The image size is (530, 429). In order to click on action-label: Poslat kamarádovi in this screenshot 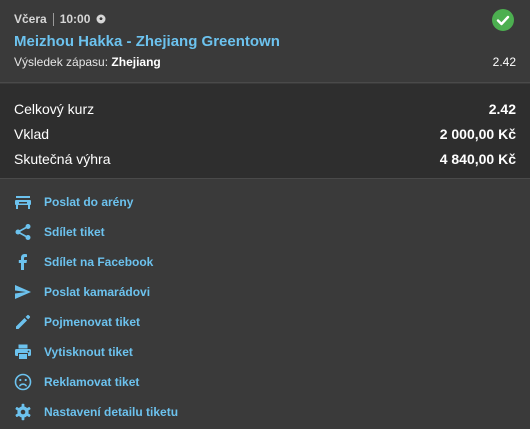, I will do `click(97, 292)`.